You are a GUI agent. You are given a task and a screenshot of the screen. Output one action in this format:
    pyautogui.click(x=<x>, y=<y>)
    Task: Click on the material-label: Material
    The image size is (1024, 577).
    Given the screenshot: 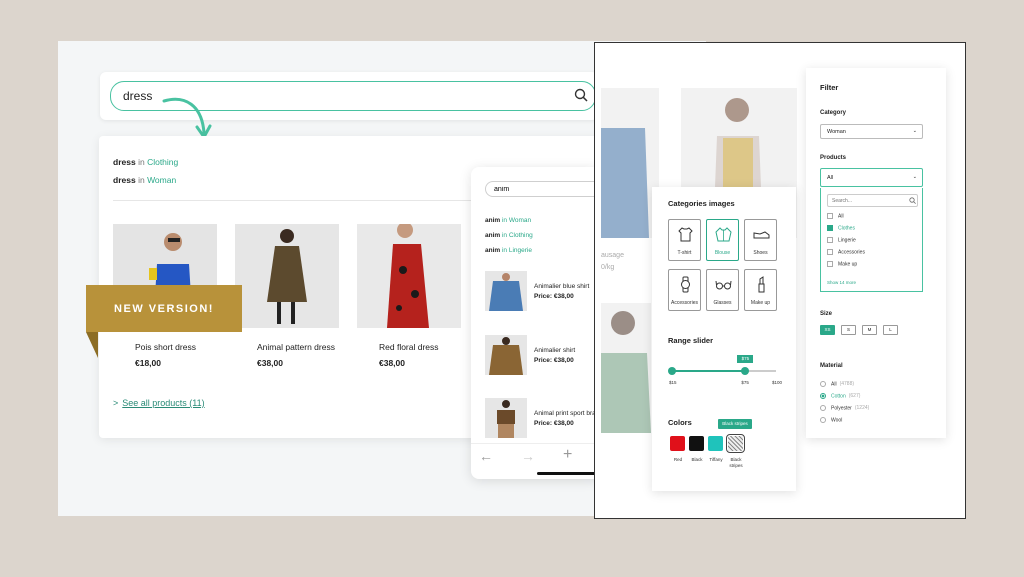 What is the action you would take?
    pyautogui.click(x=831, y=366)
    